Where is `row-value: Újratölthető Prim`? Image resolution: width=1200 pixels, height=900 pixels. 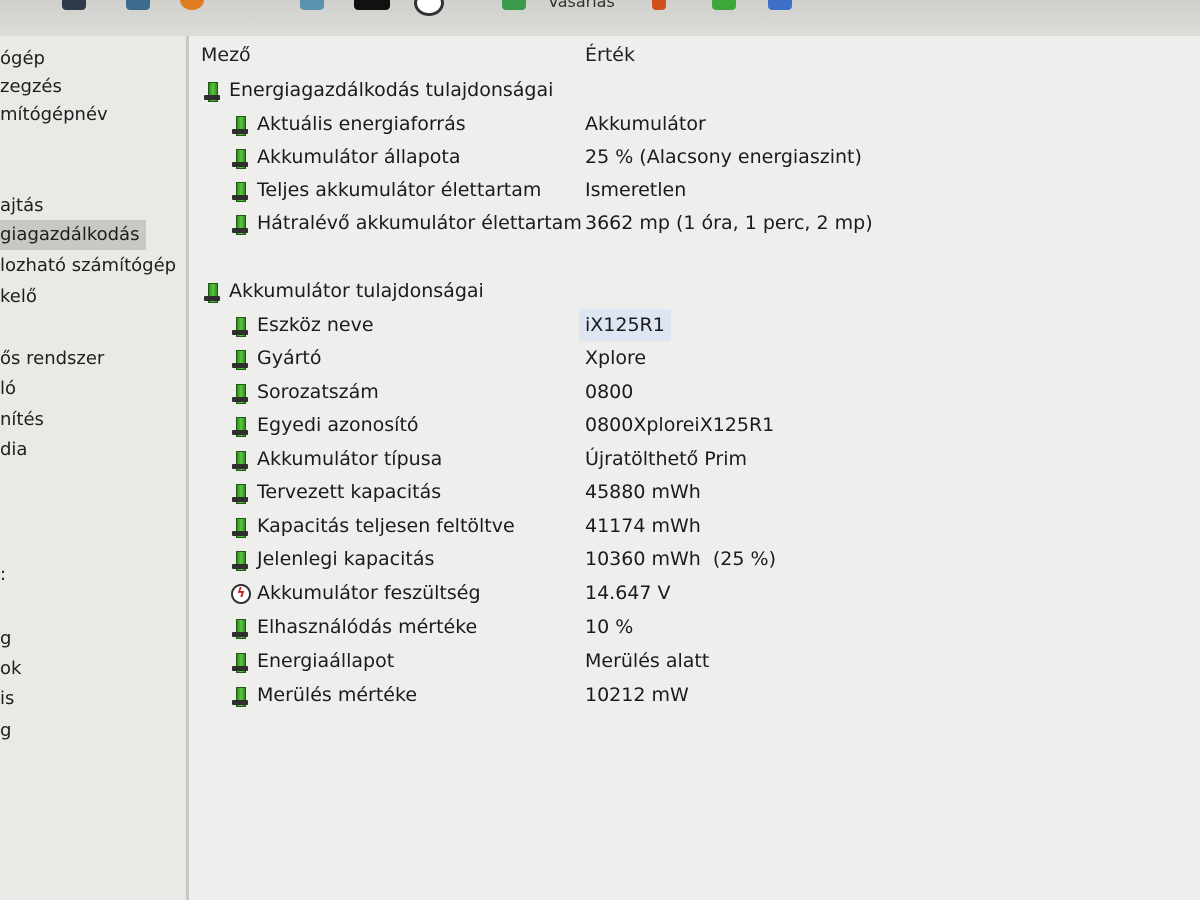
row-value: Újratölthető Prim is located at coordinates (666, 459).